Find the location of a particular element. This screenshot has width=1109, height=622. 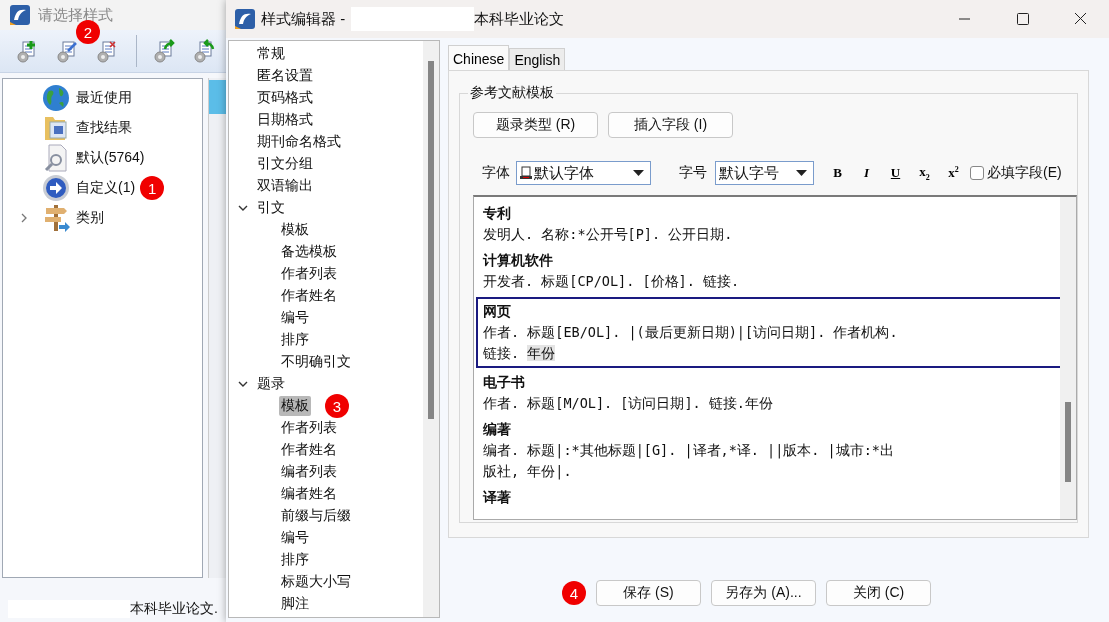

toolbar-button: 题录类型 (R) is located at coordinates (535, 125).